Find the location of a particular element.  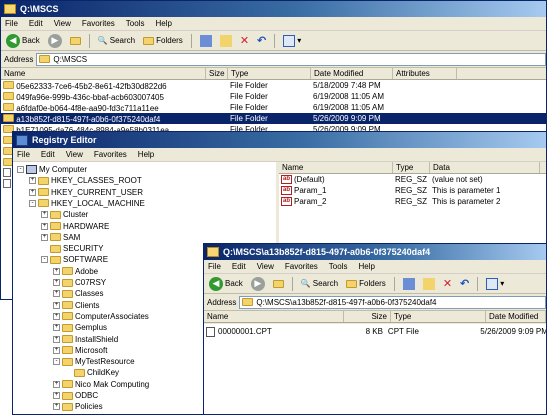

tree-node: + HKEY_CLASSES_ROOT is located at coordinates (85, 180).